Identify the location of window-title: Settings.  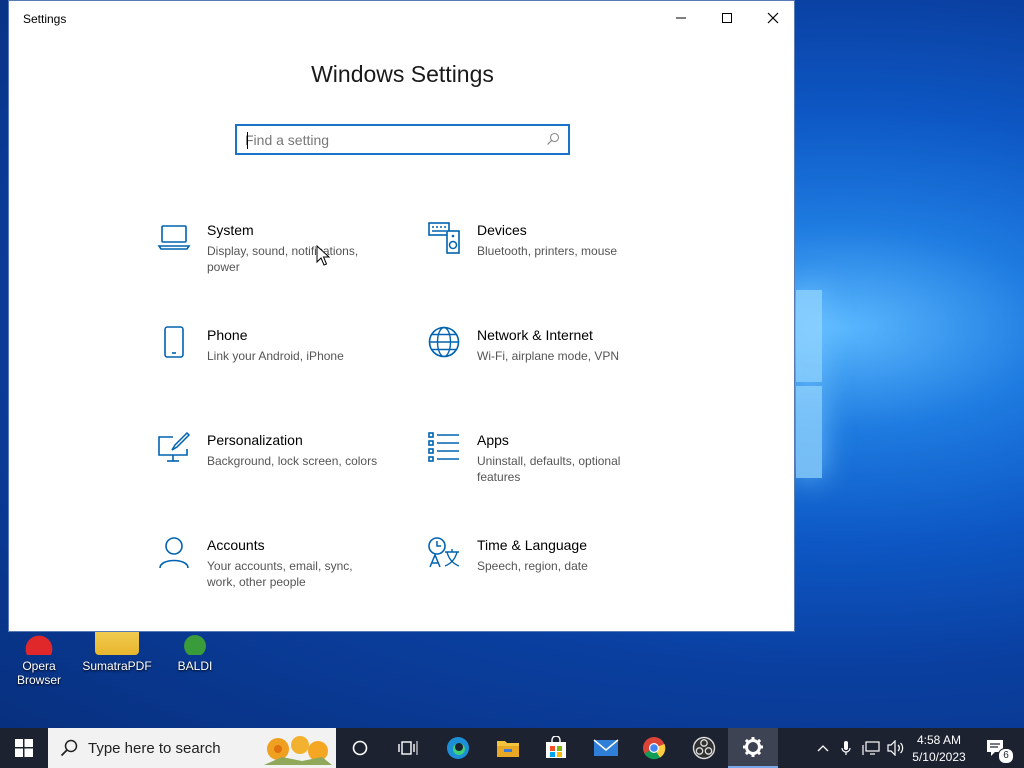
(45, 19).